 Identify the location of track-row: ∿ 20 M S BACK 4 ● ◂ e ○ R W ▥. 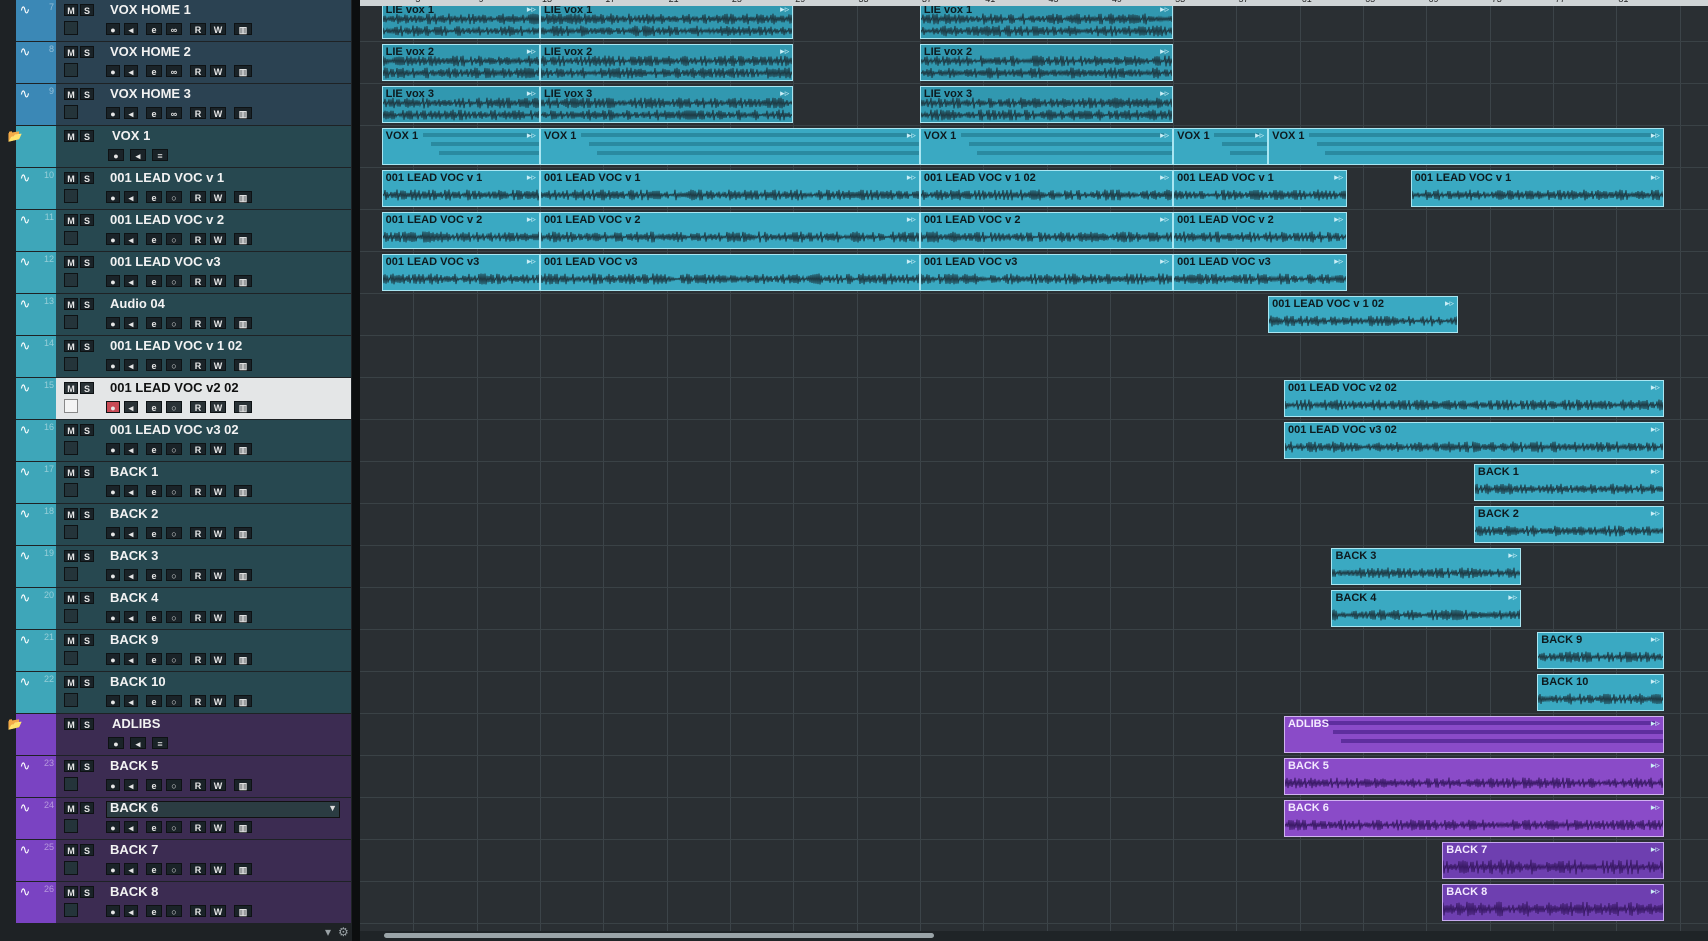
(176, 609).